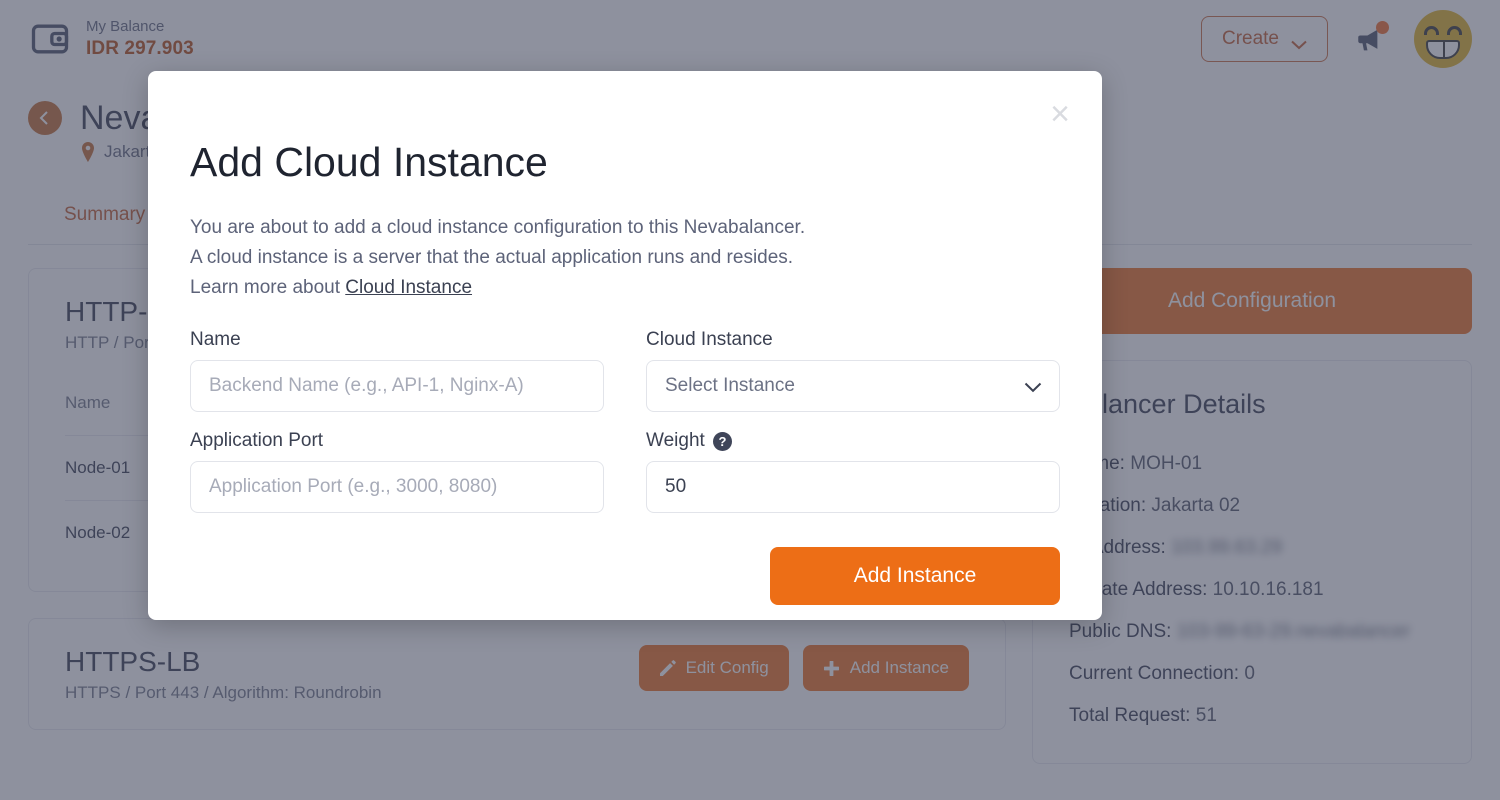  Describe the element at coordinates (853, 441) in the screenshot. I see `weight-label-row: Weight ?` at that location.